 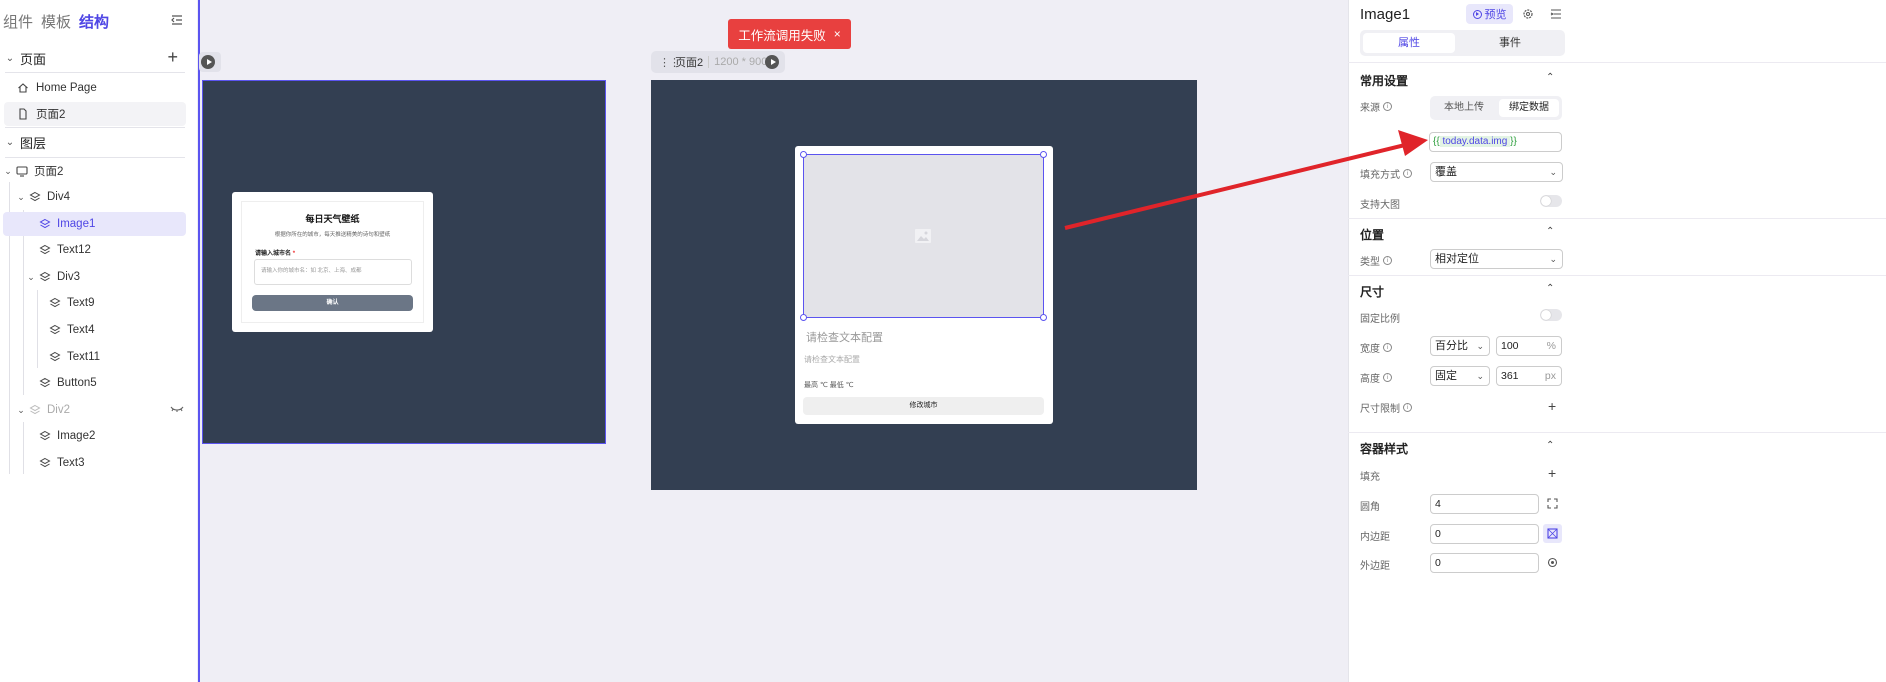 What do you see at coordinates (95, 58) in the screenshot?
I see `pages-section-header: ⌄ 页面 +` at bounding box center [95, 58].